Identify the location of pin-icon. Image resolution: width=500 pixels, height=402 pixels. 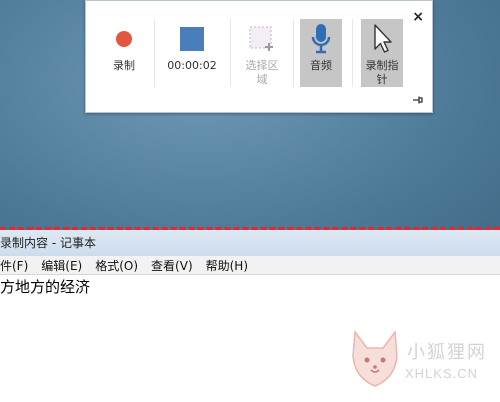
(418, 97).